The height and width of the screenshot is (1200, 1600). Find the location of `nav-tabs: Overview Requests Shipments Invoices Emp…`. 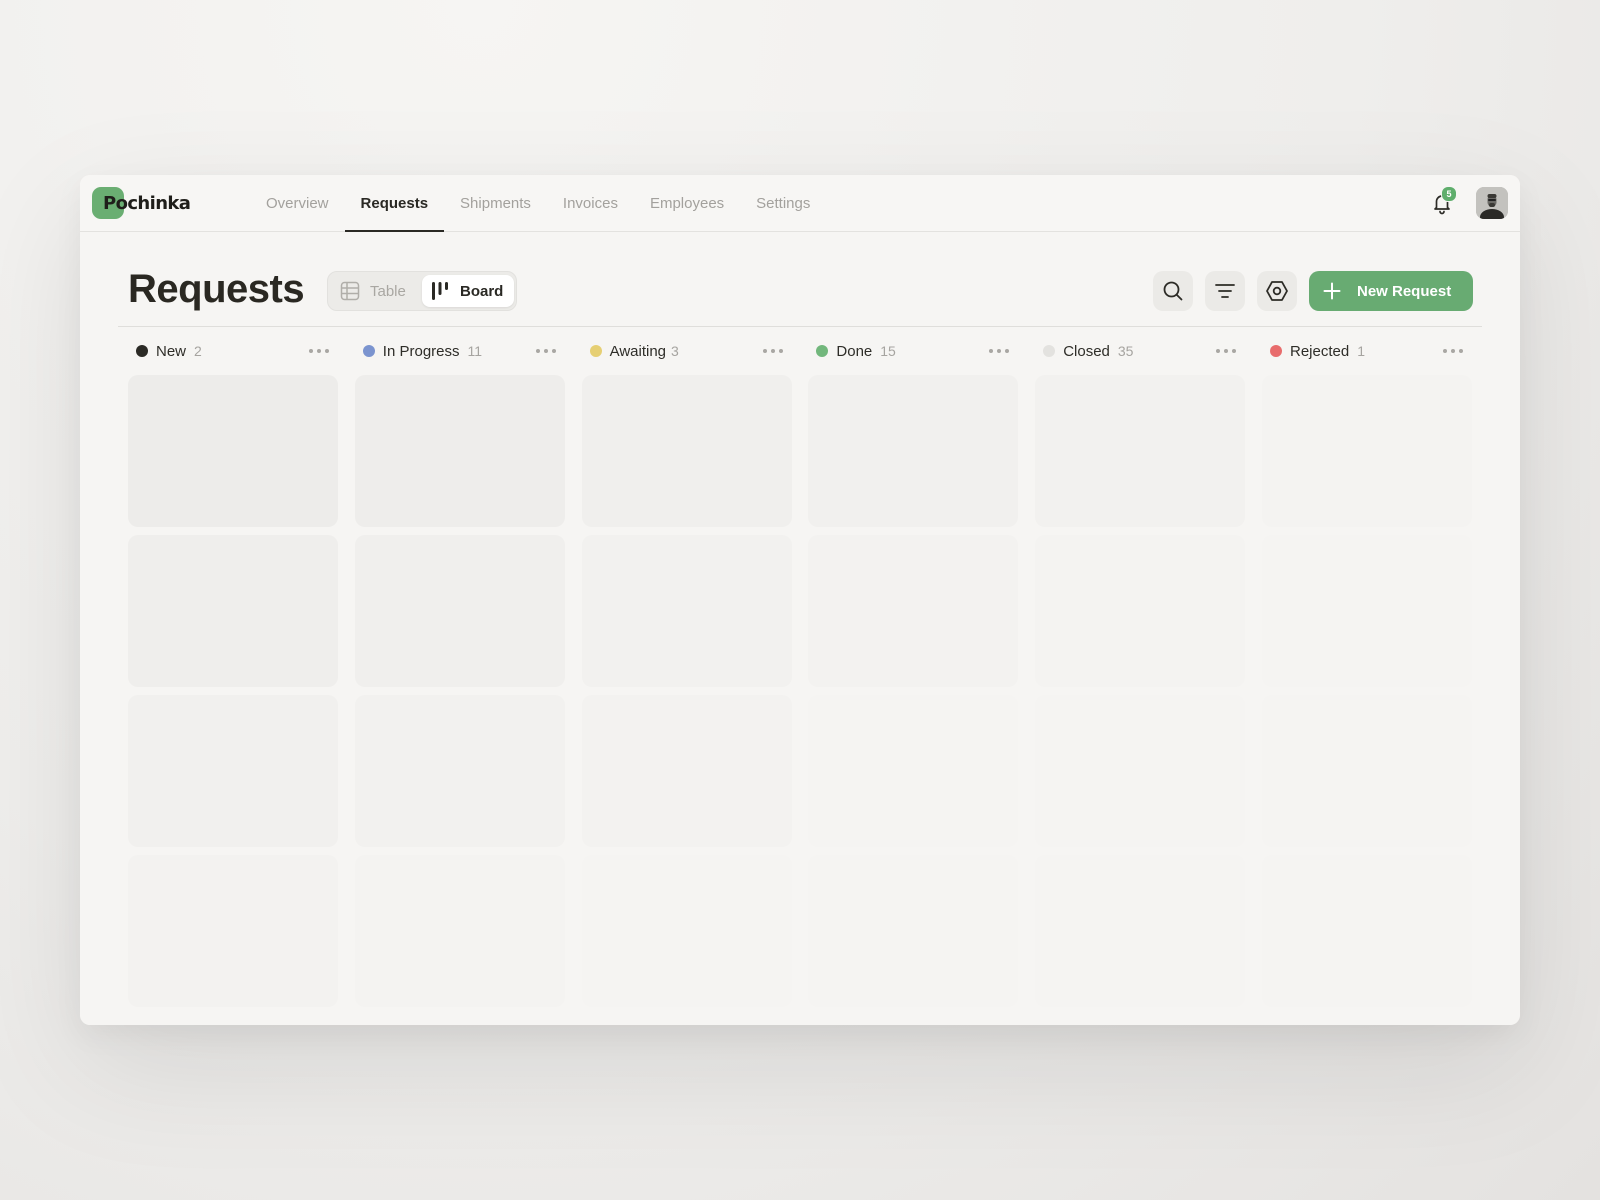

nav-tabs: Overview Requests Shipments Invoices Emp… is located at coordinates (538, 203).